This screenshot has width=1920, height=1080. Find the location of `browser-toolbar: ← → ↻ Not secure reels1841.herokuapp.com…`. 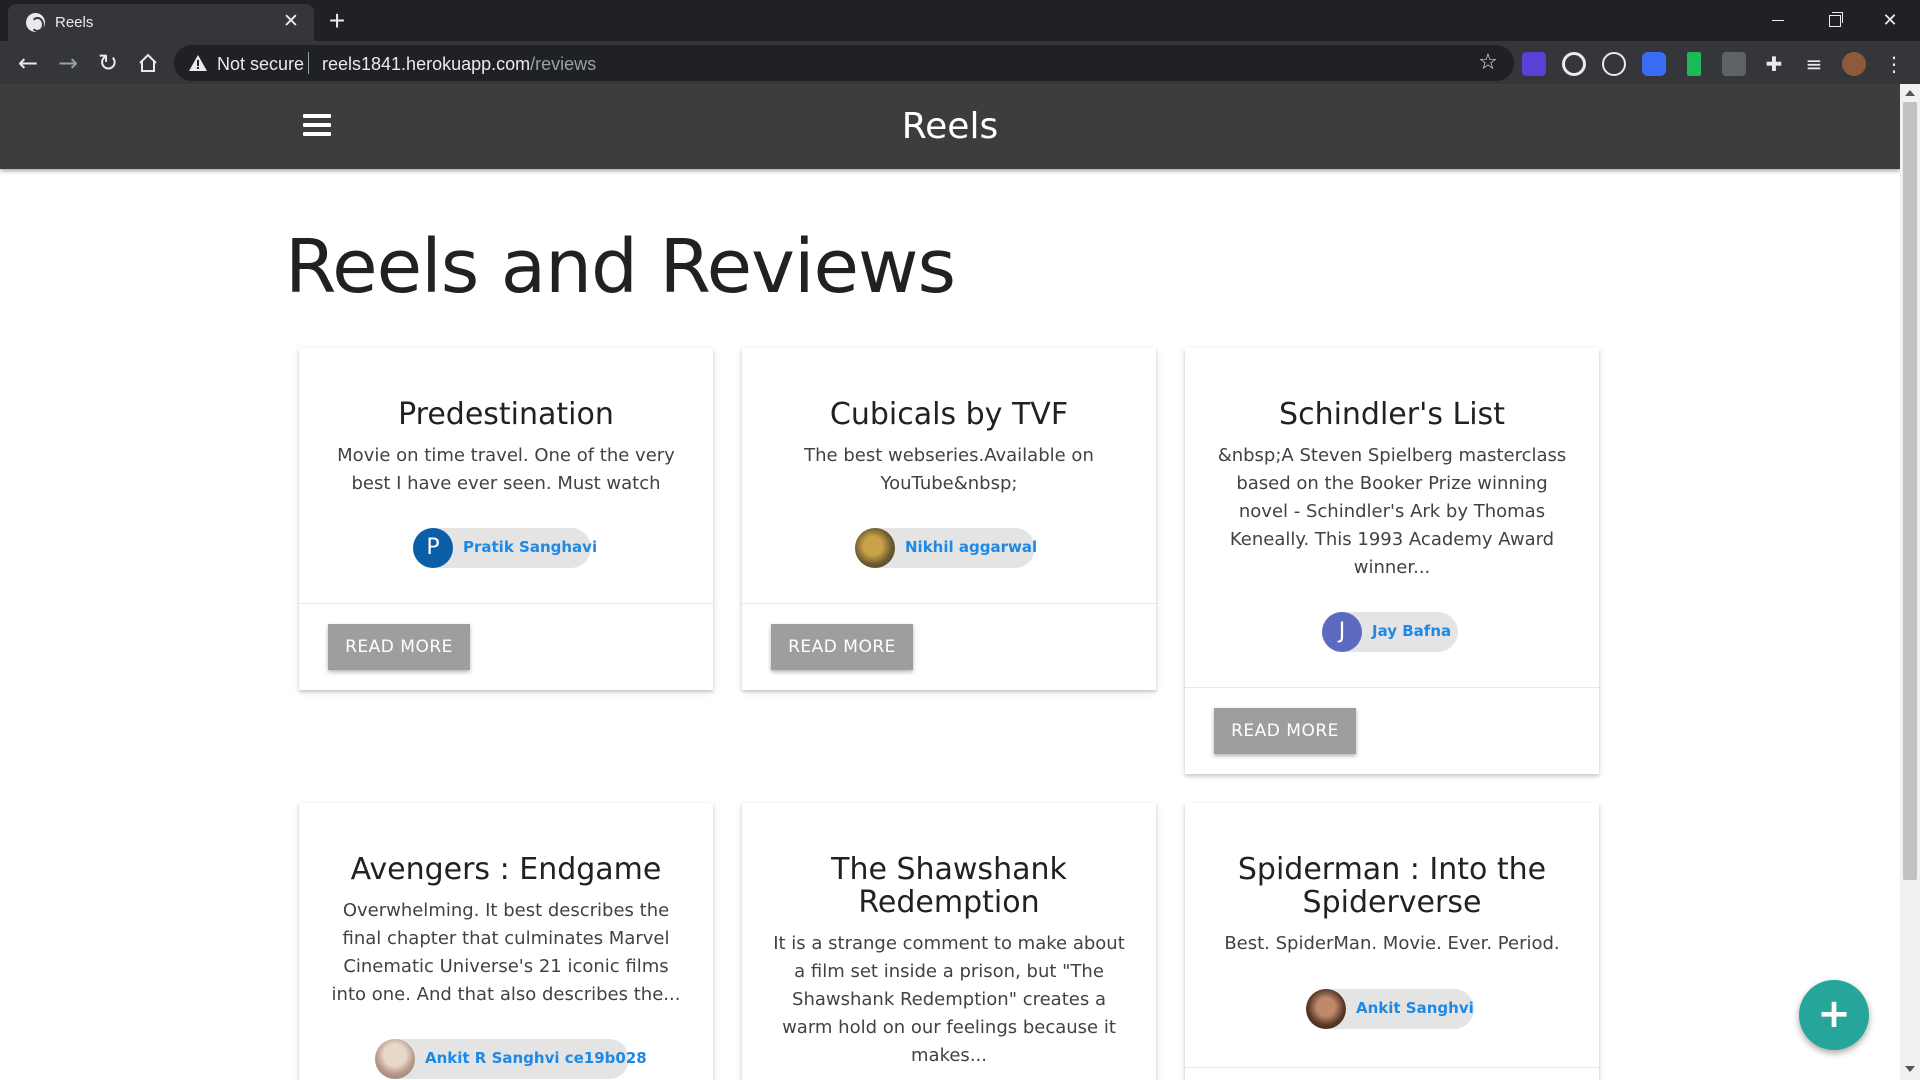

browser-toolbar: ← → ↻ Not secure reels1841.herokuapp.com… is located at coordinates (960, 62).